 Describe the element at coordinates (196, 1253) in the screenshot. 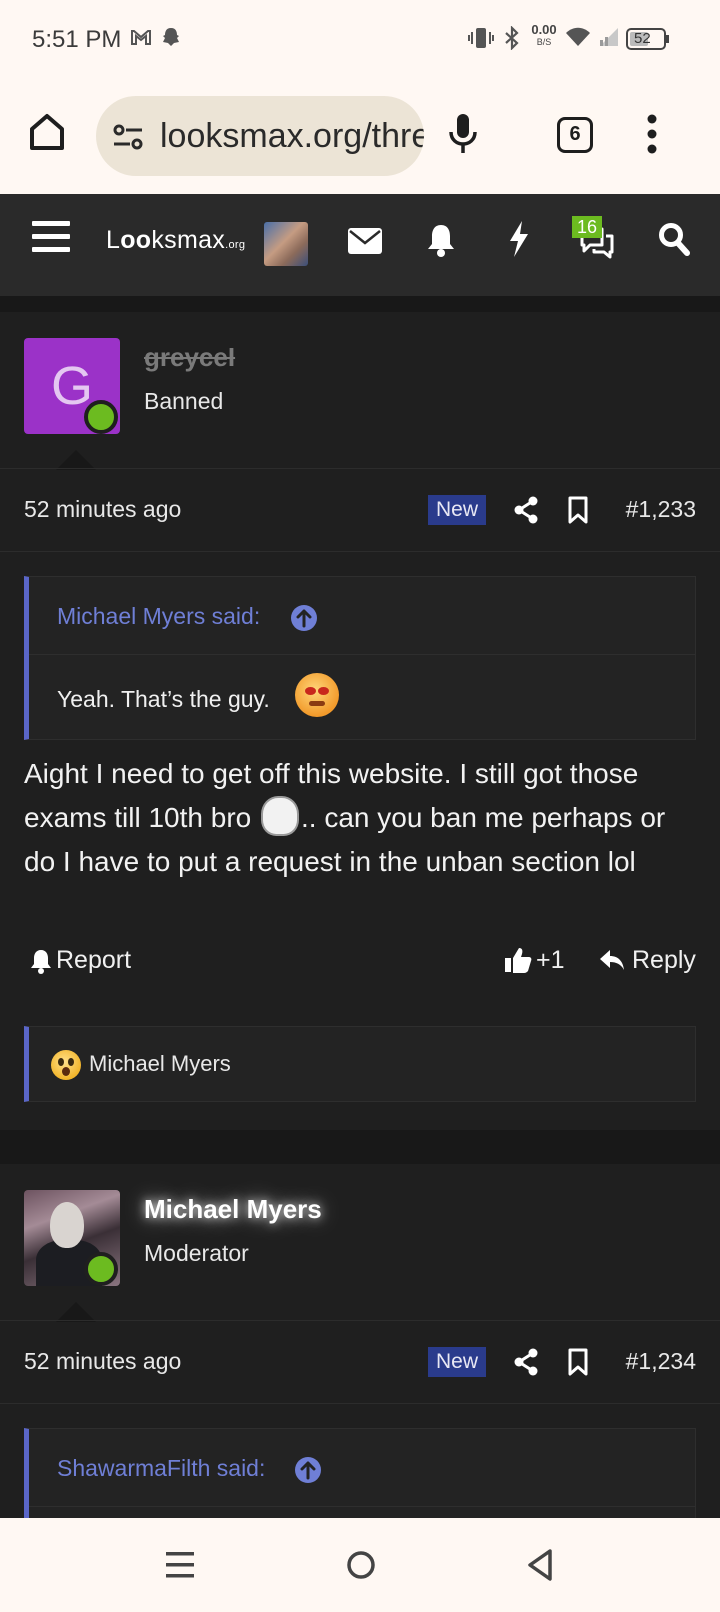

I see `user-title: Moderator` at that location.